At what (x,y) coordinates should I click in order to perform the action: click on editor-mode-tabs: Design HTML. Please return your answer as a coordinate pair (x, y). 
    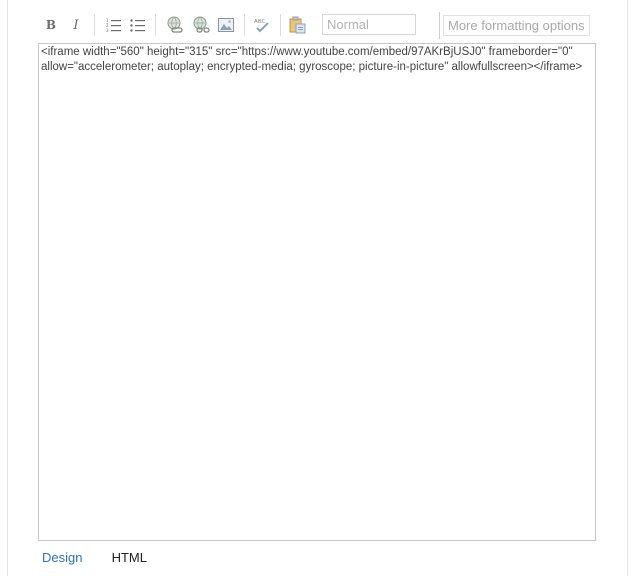
    Looking at the image, I should click on (102, 556).